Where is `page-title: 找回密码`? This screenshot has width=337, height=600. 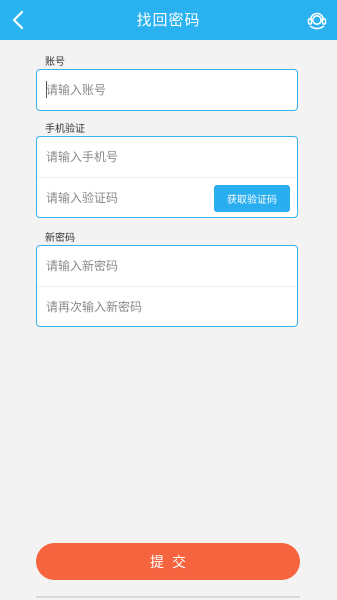
page-title: 找回密码 is located at coordinates (168, 20).